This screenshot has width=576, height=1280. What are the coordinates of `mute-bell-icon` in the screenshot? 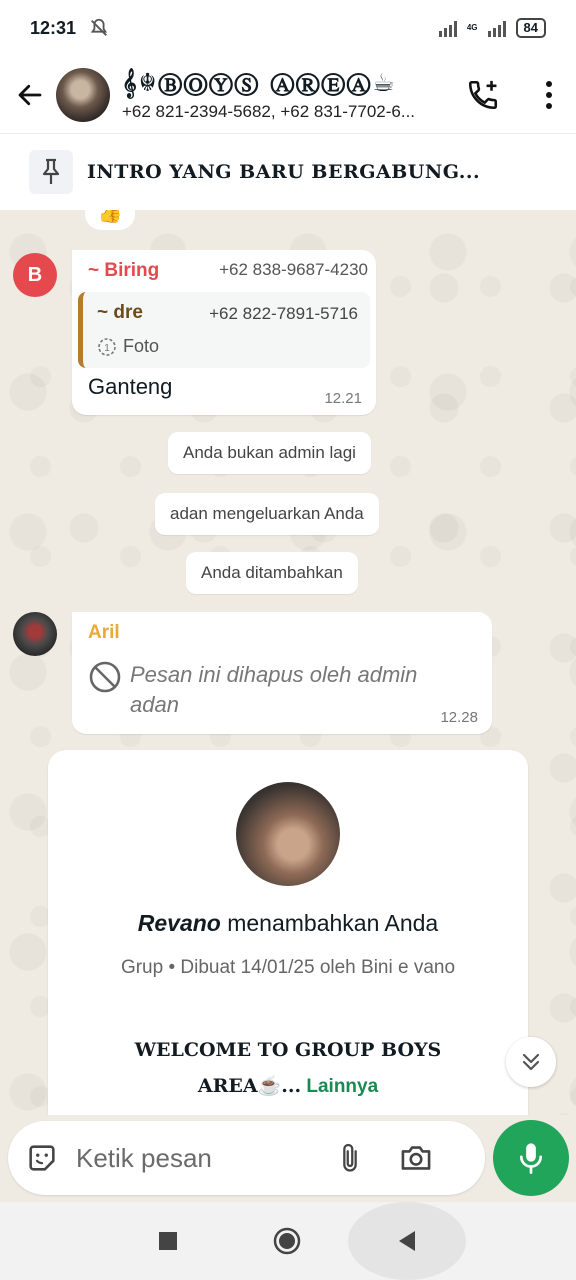 It's located at (99, 27).